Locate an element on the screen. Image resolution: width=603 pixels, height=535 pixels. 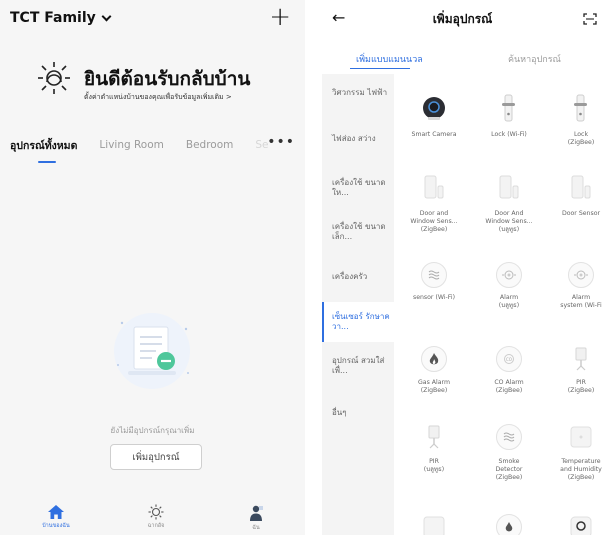
location-pin-icon is located at coordinates (581, 523).